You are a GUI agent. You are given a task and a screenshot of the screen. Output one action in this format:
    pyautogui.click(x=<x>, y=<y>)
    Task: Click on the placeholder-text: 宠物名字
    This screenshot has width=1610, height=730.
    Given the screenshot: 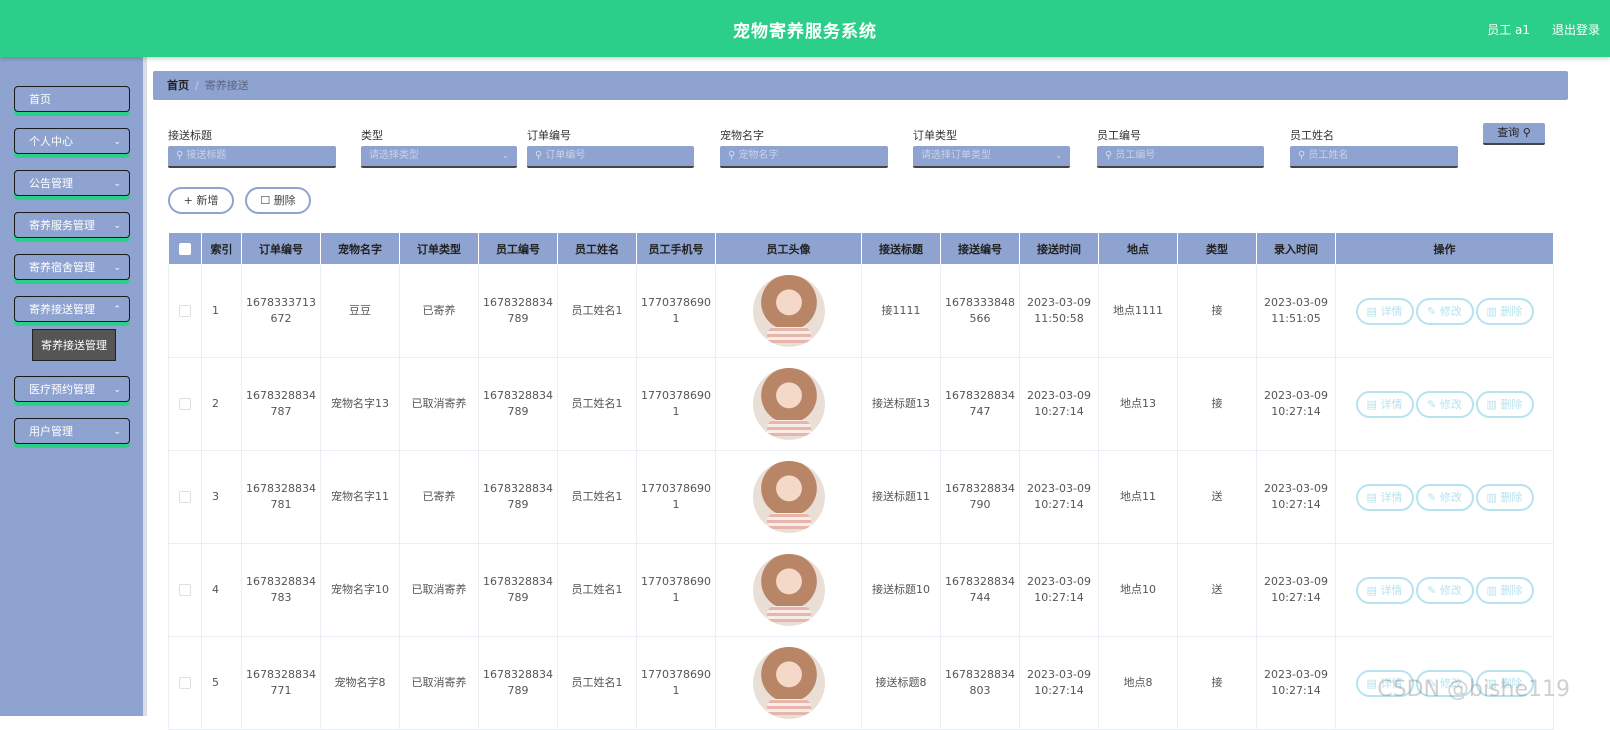 What is the action you would take?
    pyautogui.click(x=758, y=155)
    